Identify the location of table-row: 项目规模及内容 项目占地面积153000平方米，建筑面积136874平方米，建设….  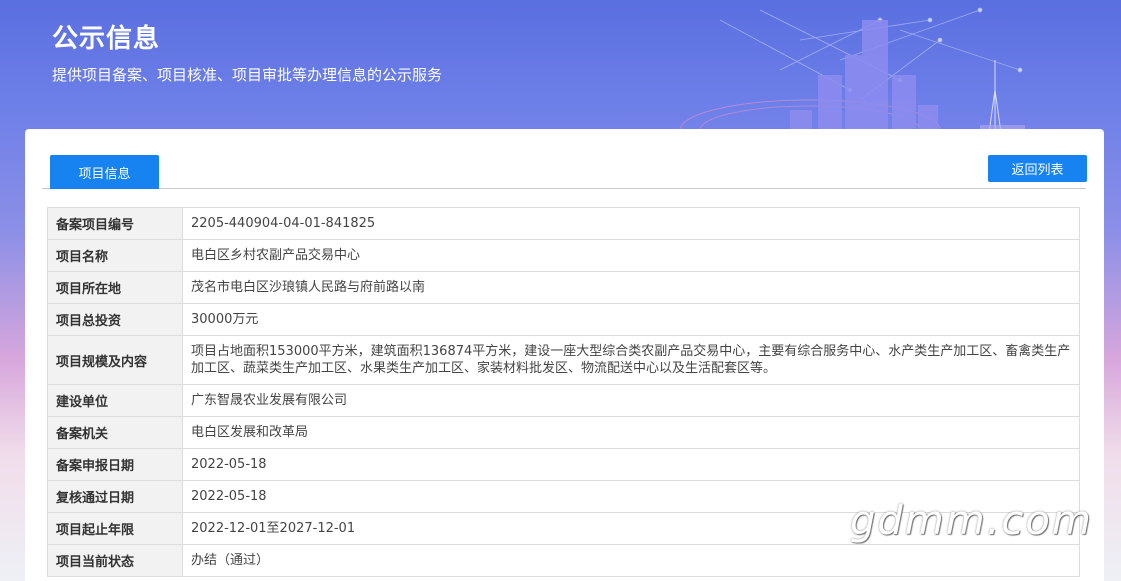
(563, 360).